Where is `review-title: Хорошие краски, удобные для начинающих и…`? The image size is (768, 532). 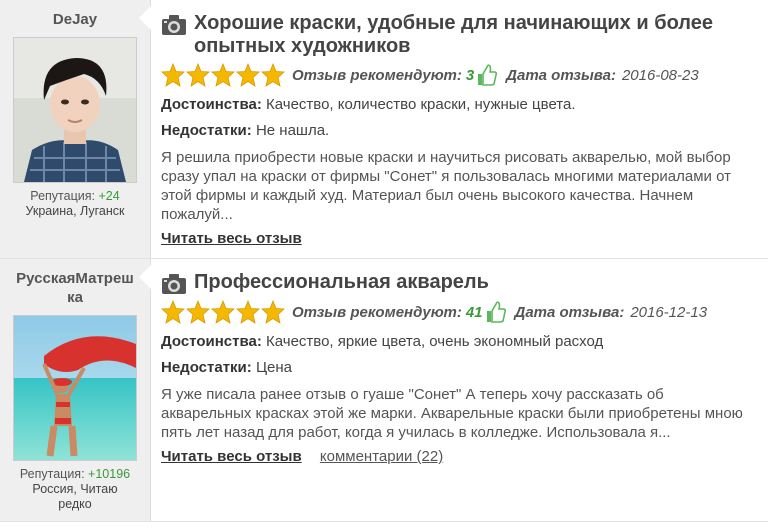 review-title: Хорошие краски, удобные для начинающих и… is located at coordinates (481, 35).